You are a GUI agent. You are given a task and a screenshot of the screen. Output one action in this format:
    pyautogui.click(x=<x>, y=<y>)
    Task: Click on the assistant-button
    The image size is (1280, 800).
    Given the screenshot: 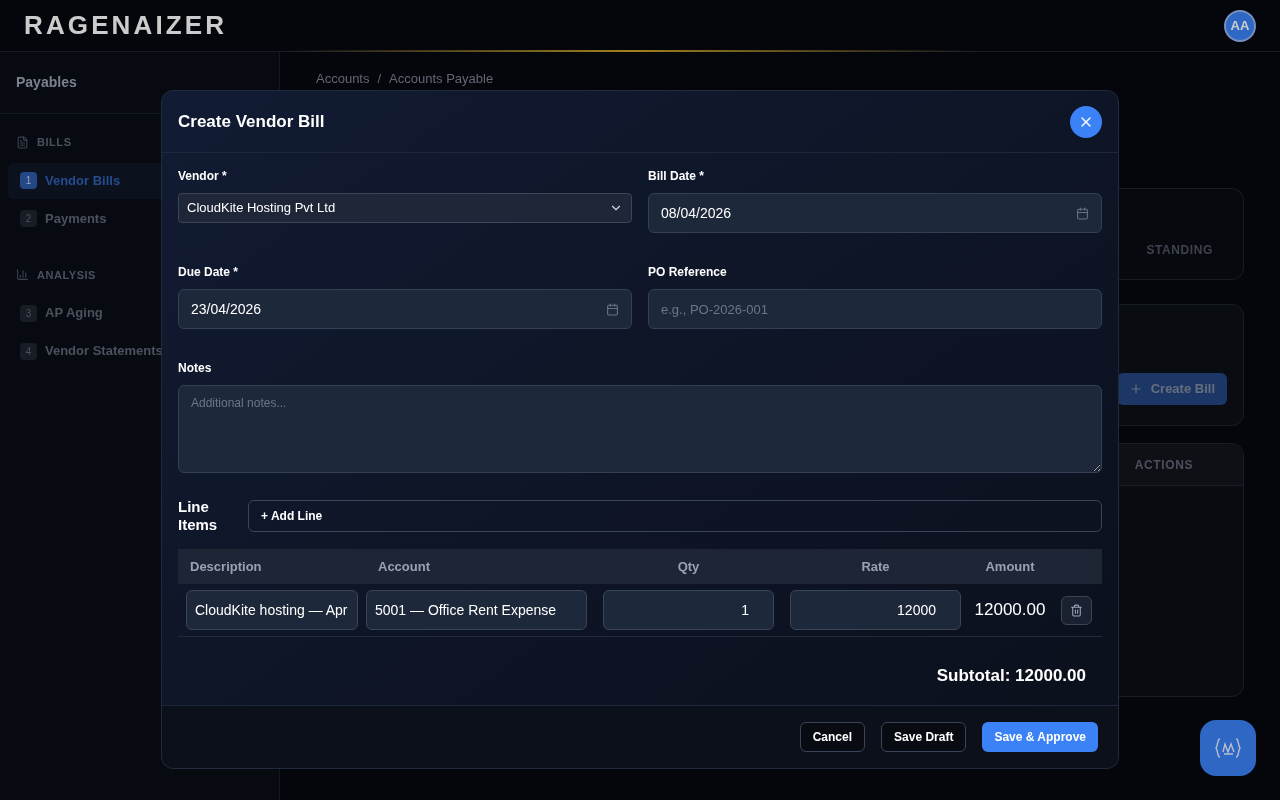 What is the action you would take?
    pyautogui.click(x=1228, y=748)
    